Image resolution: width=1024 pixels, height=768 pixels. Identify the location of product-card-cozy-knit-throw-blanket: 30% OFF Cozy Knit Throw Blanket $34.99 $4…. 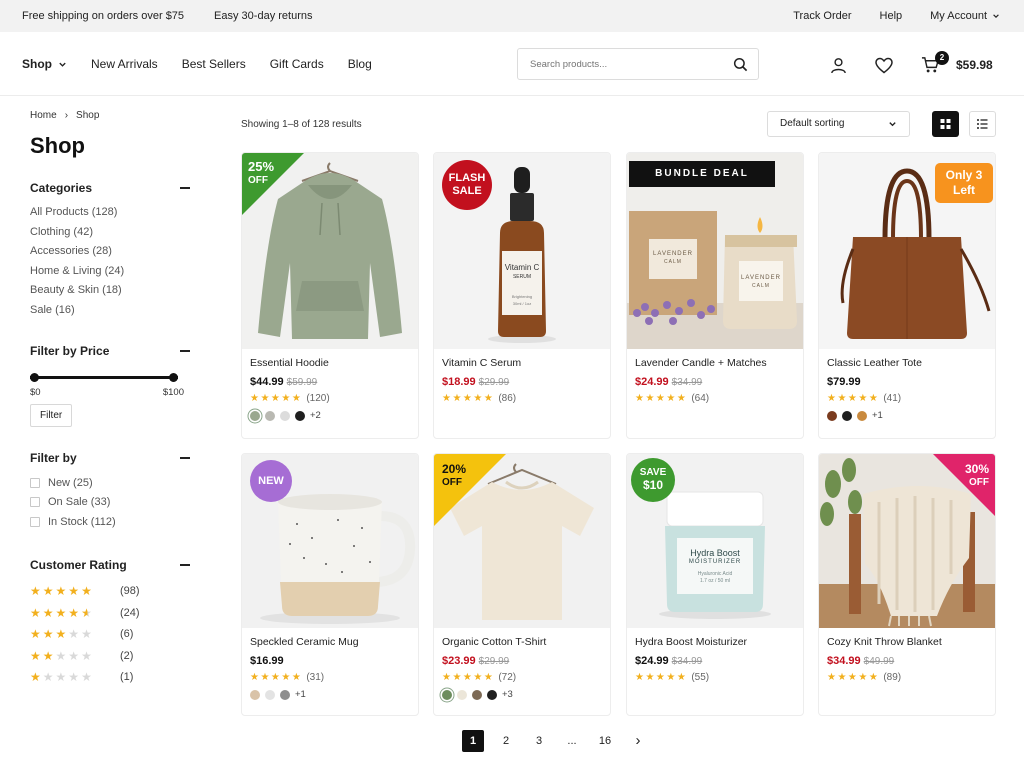
(907, 584).